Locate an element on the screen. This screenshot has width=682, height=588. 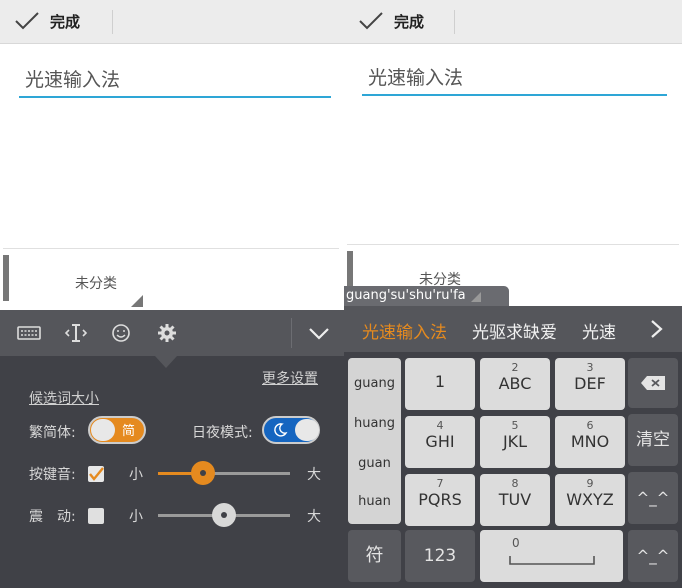
key-sound-checkbox is located at coordinates (96, 474).